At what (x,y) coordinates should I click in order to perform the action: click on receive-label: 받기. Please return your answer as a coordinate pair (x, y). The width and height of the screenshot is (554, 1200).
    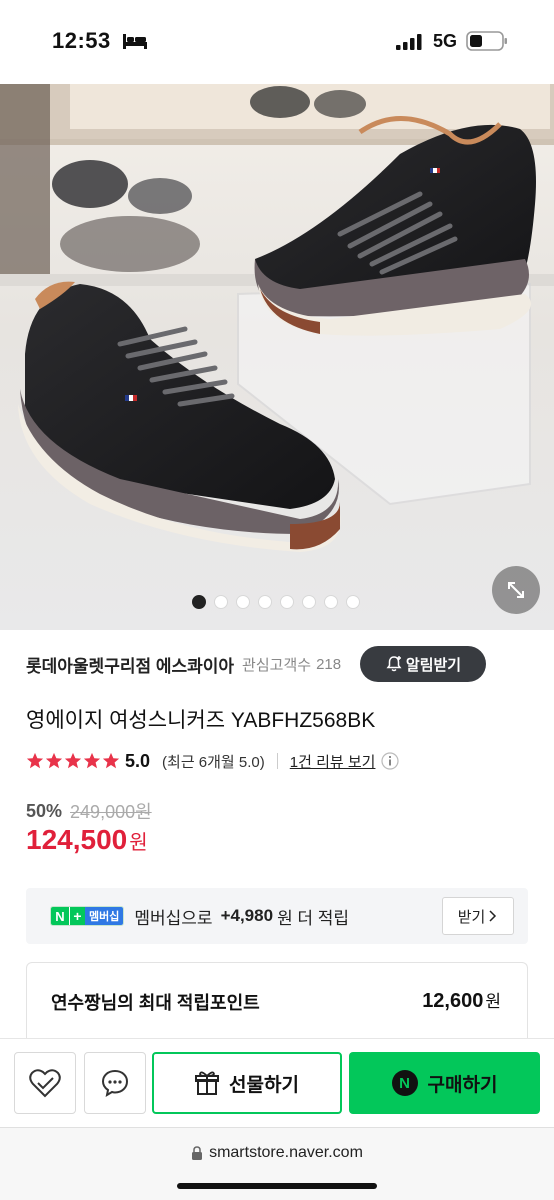
    Looking at the image, I should click on (471, 917).